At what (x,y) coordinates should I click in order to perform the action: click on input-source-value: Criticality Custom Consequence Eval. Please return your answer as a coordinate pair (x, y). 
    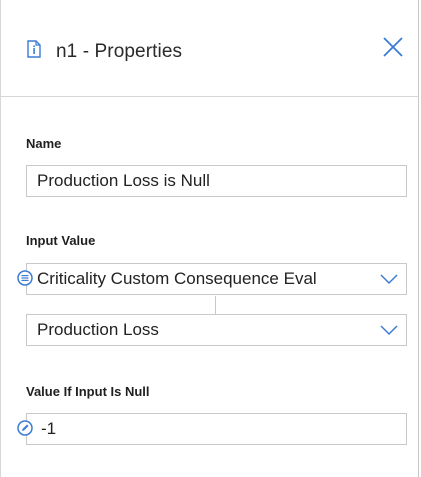
    Looking at the image, I should click on (177, 278).